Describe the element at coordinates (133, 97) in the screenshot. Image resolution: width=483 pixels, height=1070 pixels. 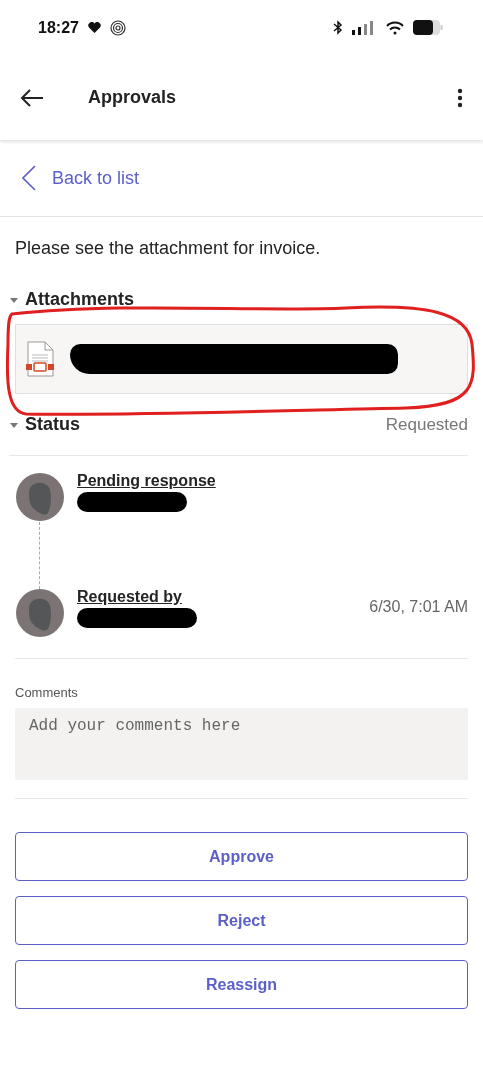
I see `page-title: Approvals` at that location.